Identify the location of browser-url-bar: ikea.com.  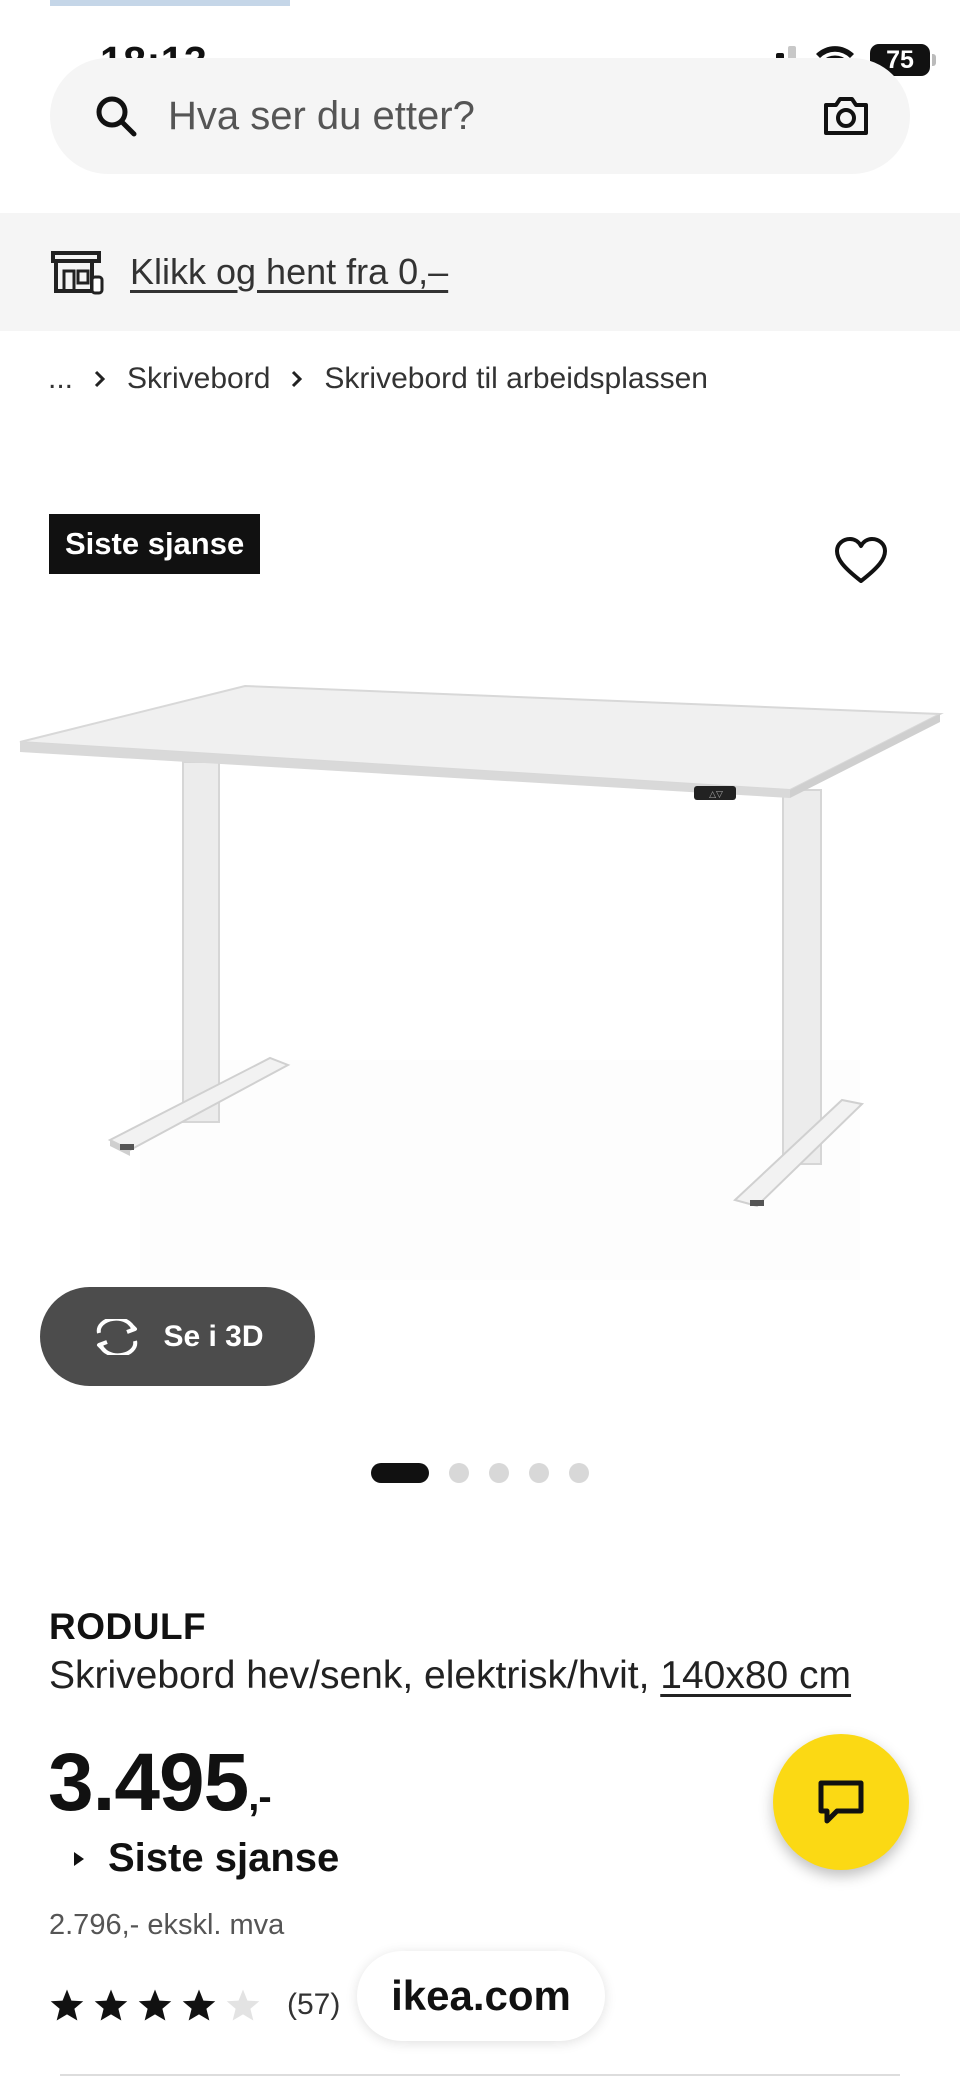
(481, 1996).